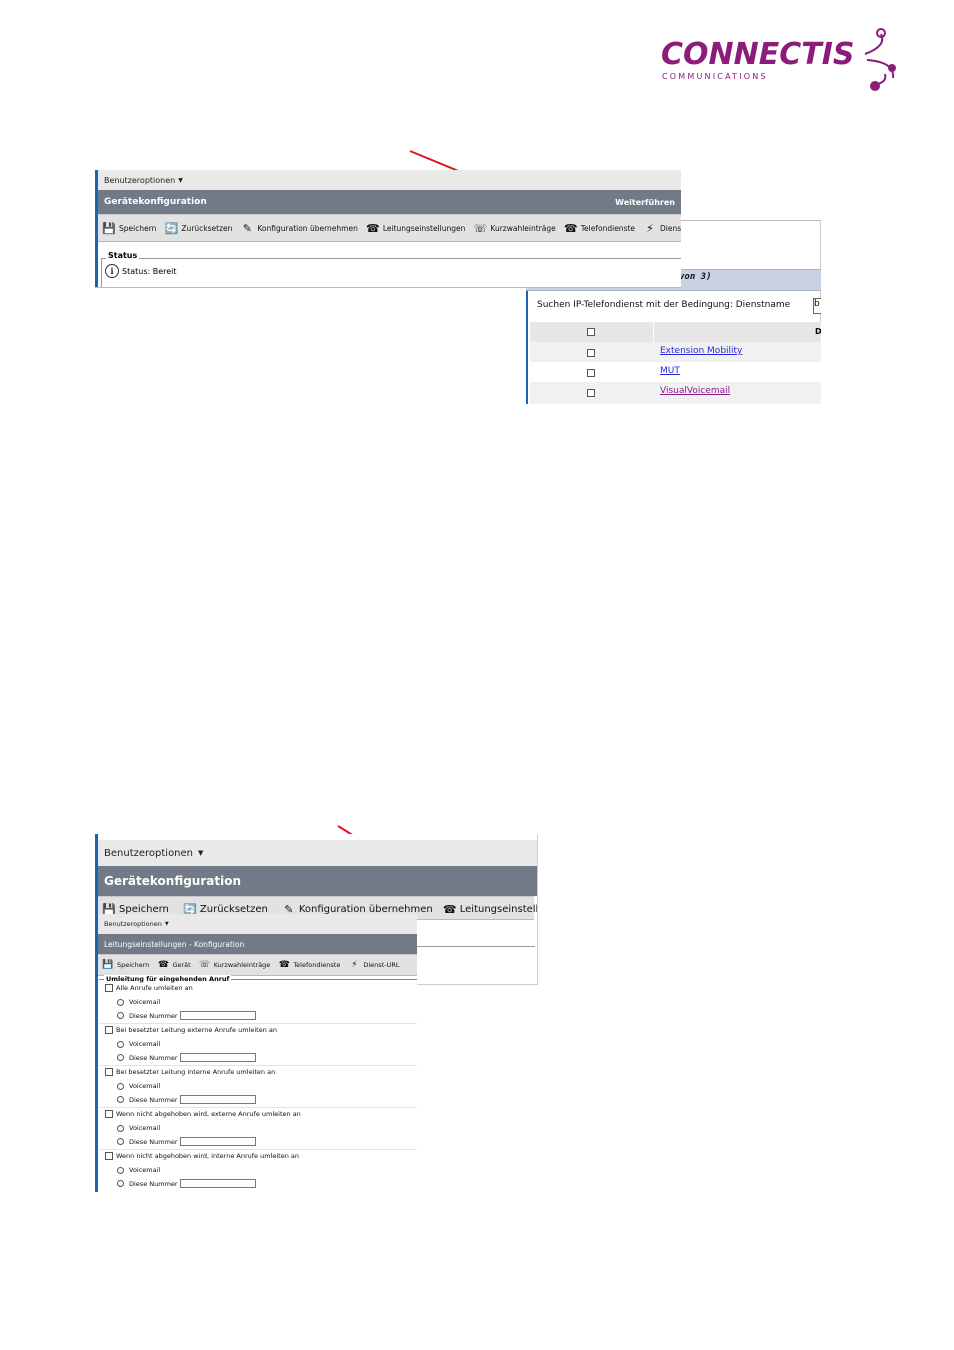  I want to click on table-row: Extension Mobility, so click(675, 352).